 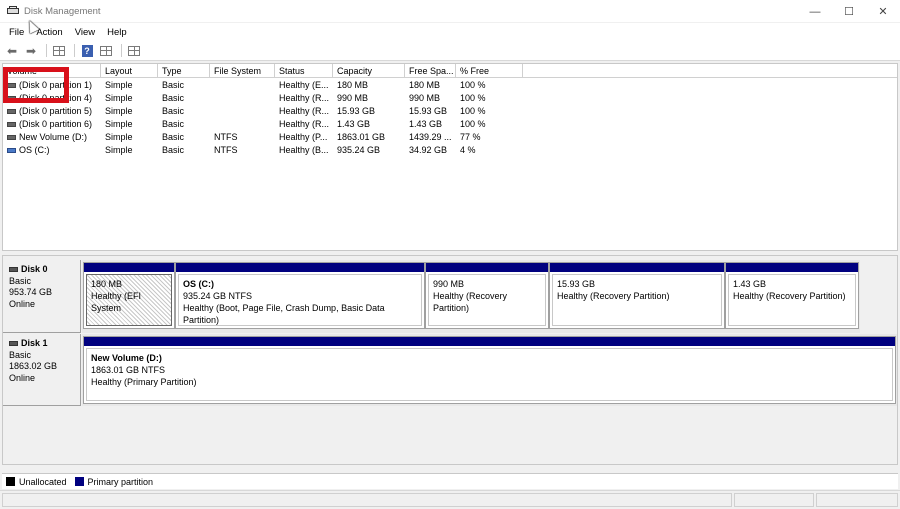 I want to click on disk-name: Disk 0, so click(x=34, y=269).